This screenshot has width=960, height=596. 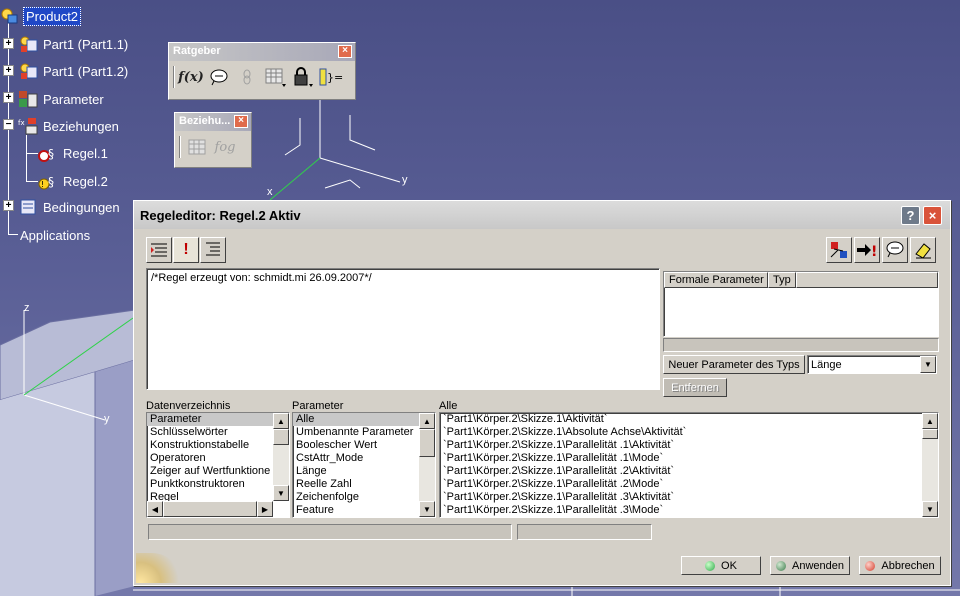 What do you see at coordinates (356, 432) in the screenshot?
I see `list-item: Umbenannte Parameter` at bounding box center [356, 432].